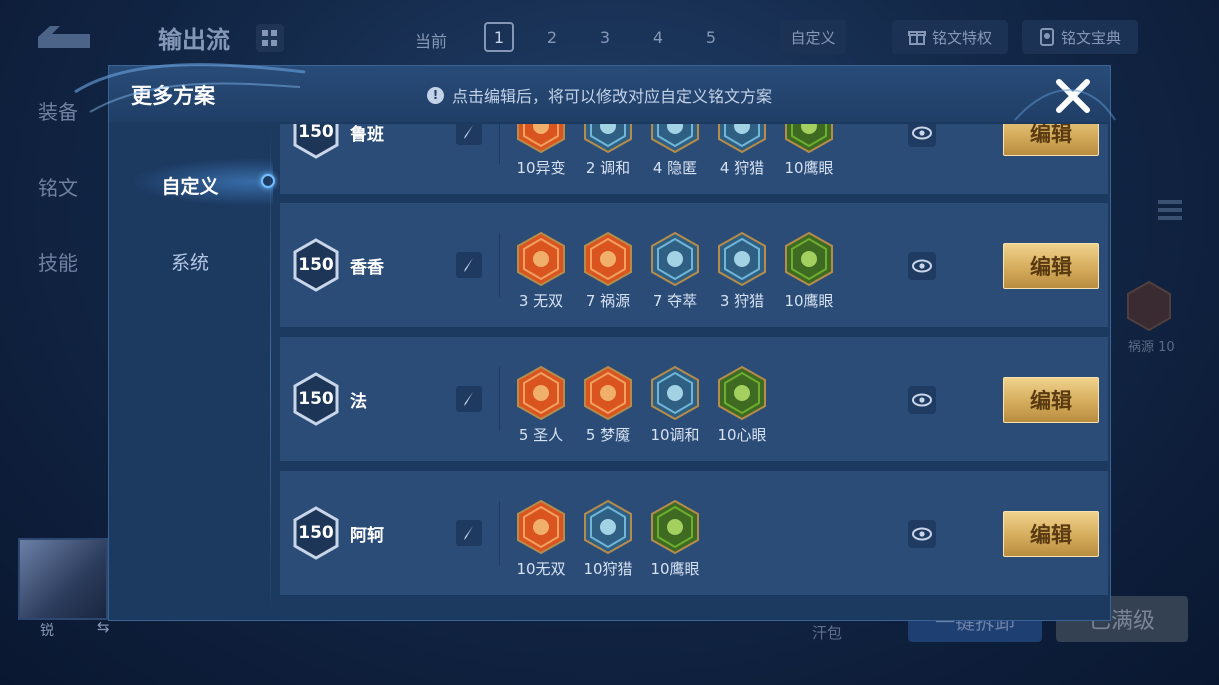 Image resolution: width=1219 pixels, height=685 pixels. What do you see at coordinates (192, 371) in the screenshot?
I see `dialog-sidebar: 自定义 系统` at bounding box center [192, 371].